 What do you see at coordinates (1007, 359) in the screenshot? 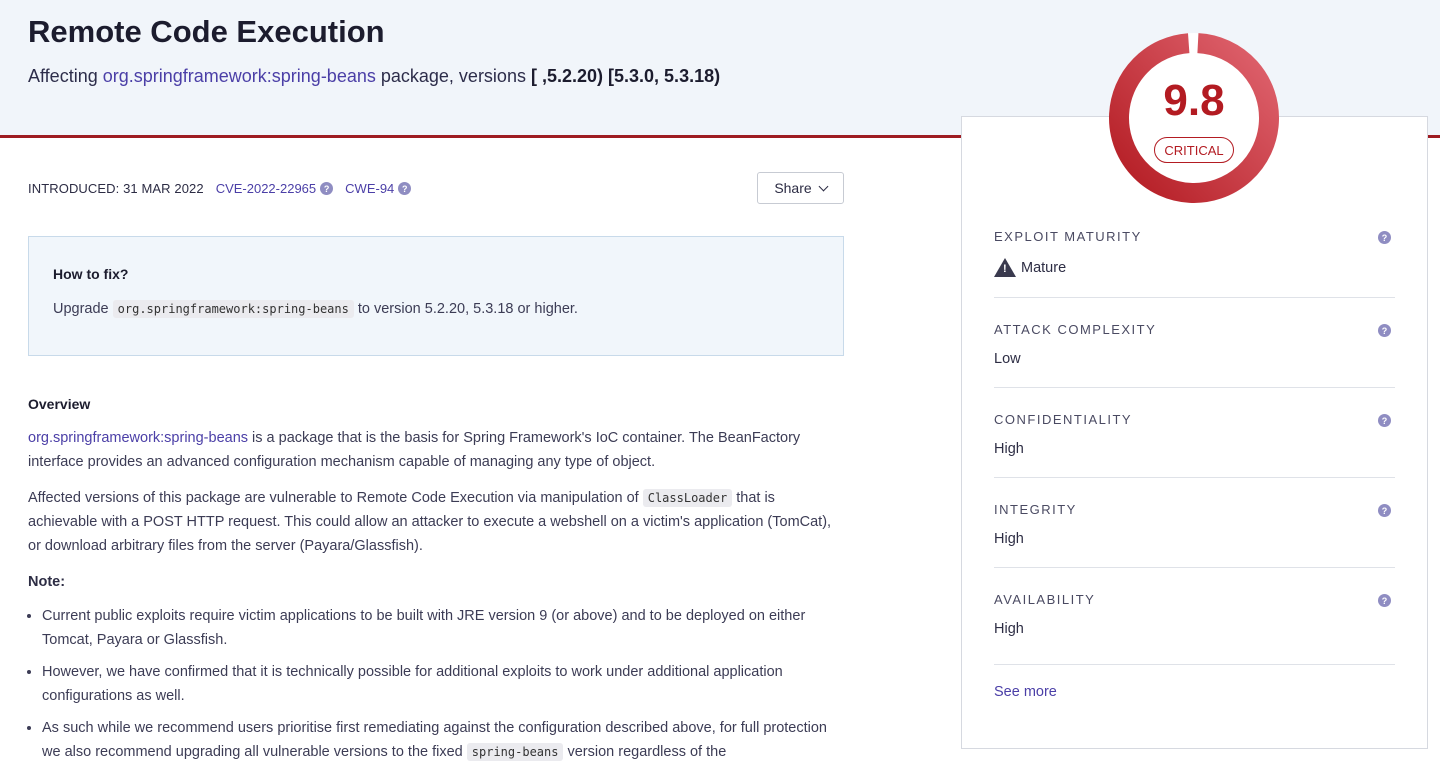
I see `metric-value: Low` at bounding box center [1007, 359].